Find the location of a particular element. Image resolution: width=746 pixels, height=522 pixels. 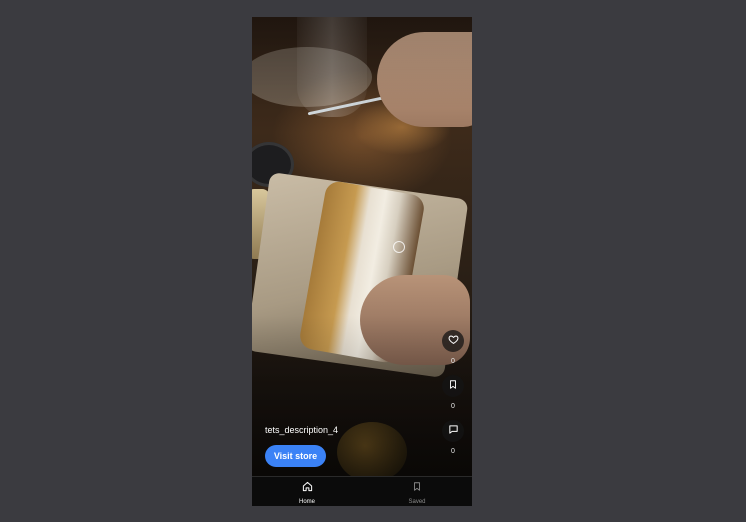

comment-icon is located at coordinates (453, 431).